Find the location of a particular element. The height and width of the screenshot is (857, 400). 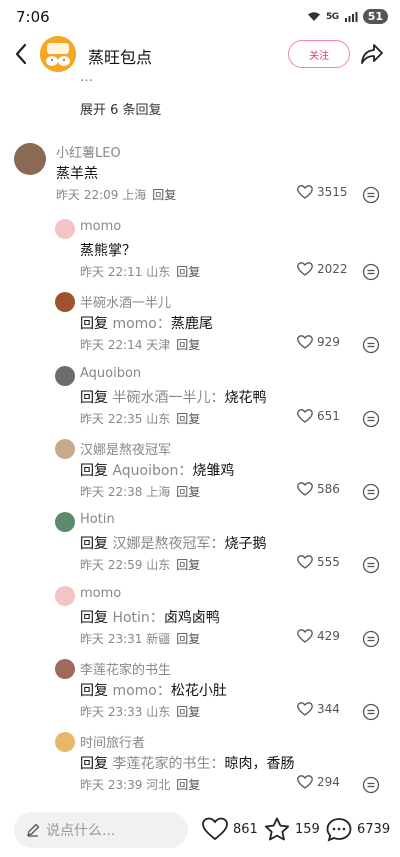

reply-target: Hotin： is located at coordinates (137, 618).